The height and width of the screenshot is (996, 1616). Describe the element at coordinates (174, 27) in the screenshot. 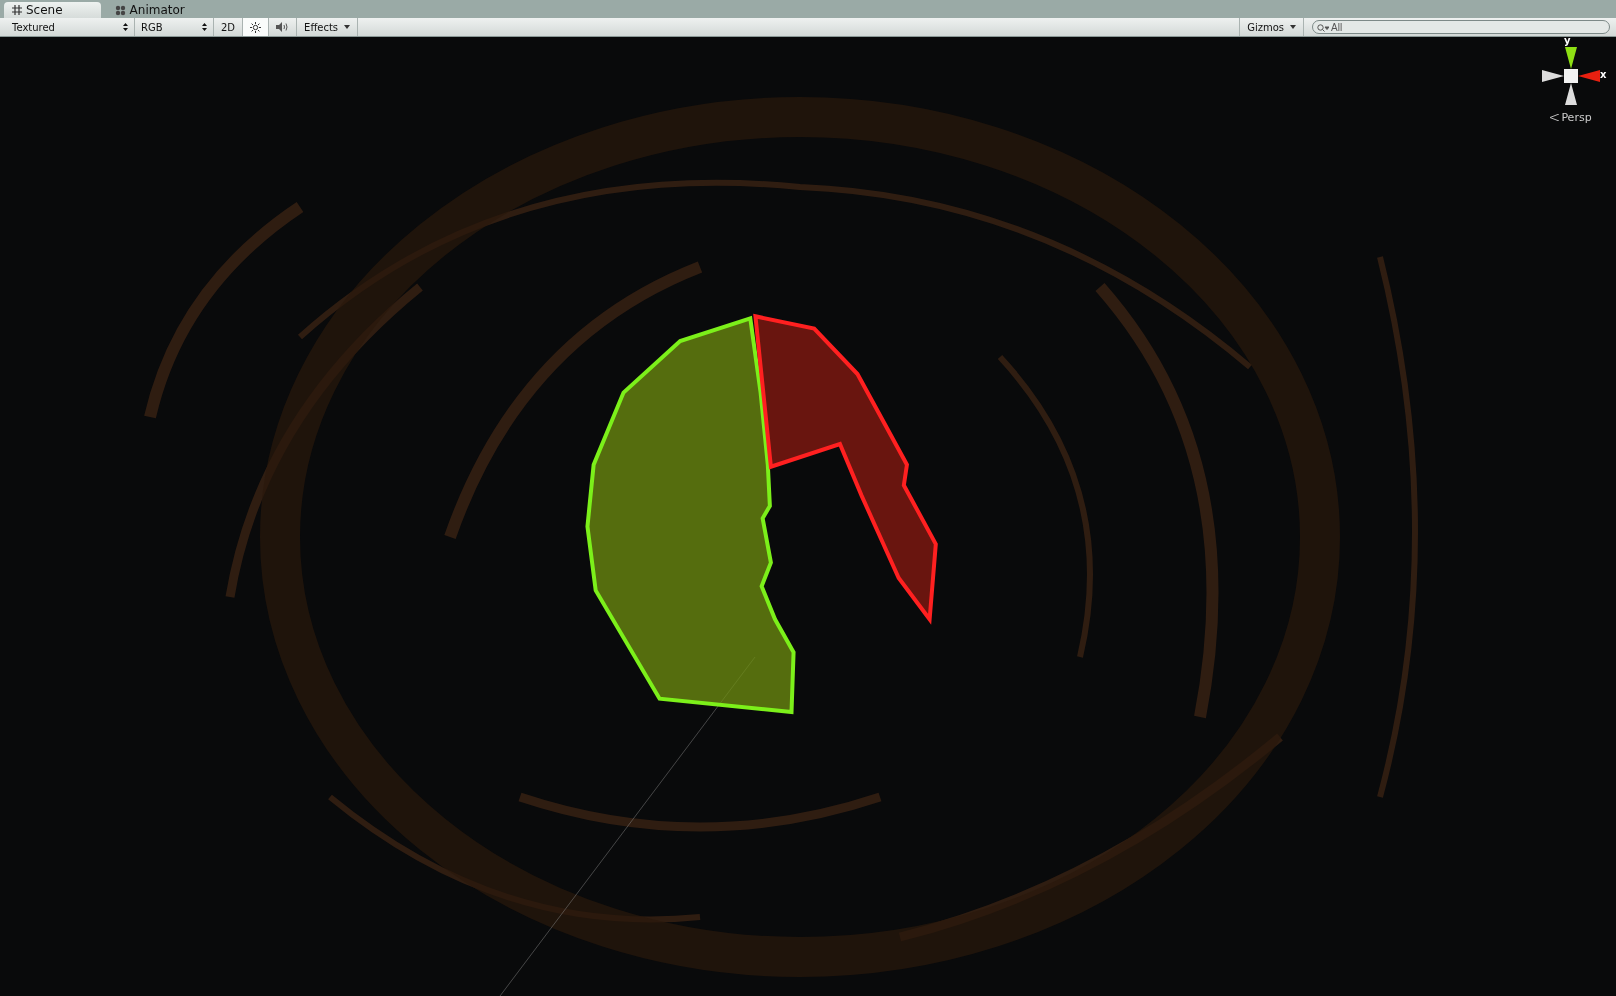

I see `dropdown: RGB` at that location.